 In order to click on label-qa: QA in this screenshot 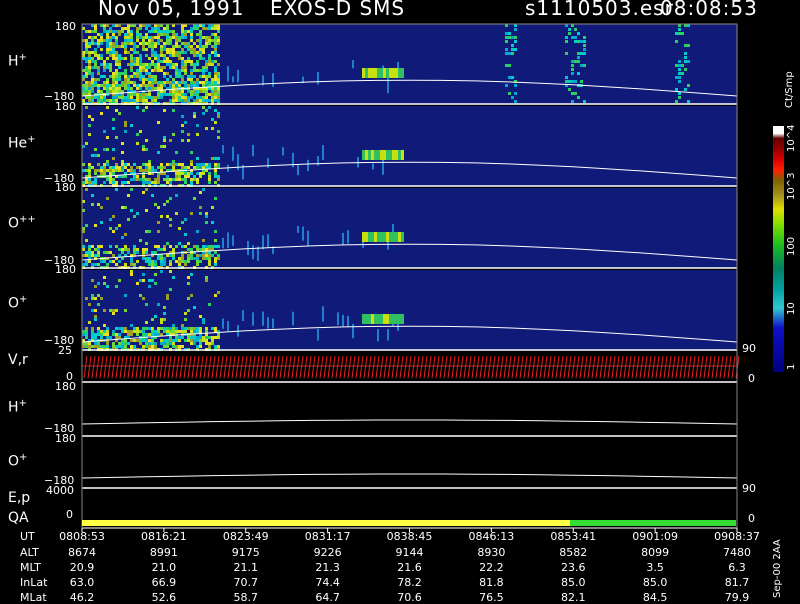, I will do `click(18, 518)`.